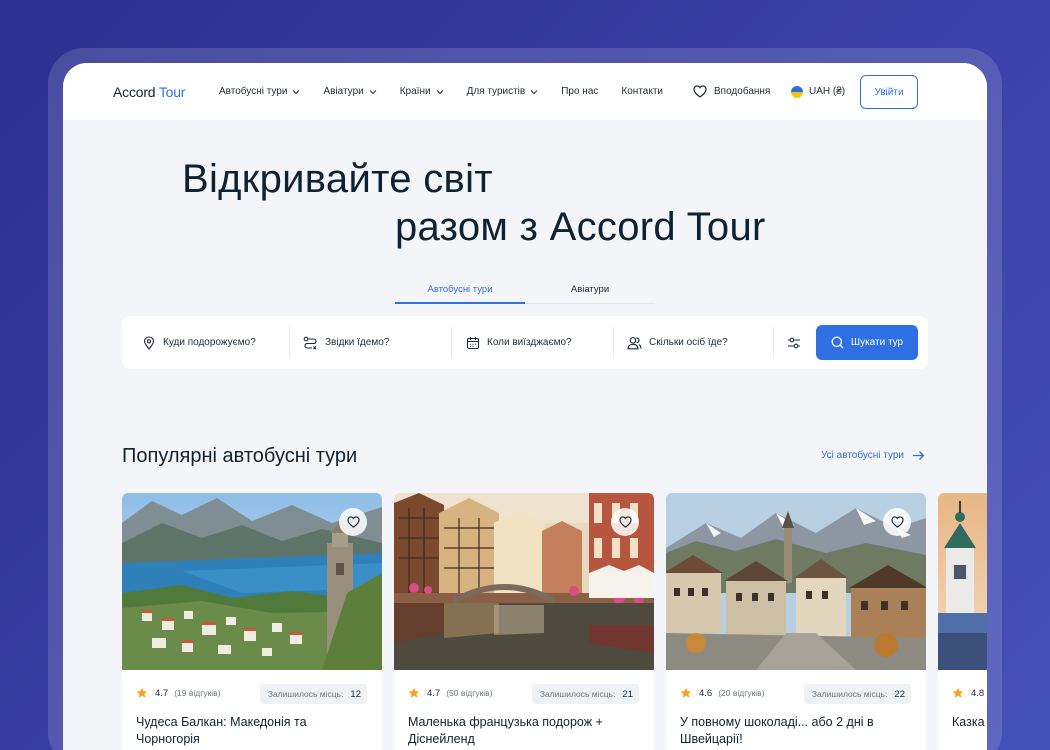 Image resolution: width=1050 pixels, height=750 pixels. I want to click on users-icon, so click(634, 342).